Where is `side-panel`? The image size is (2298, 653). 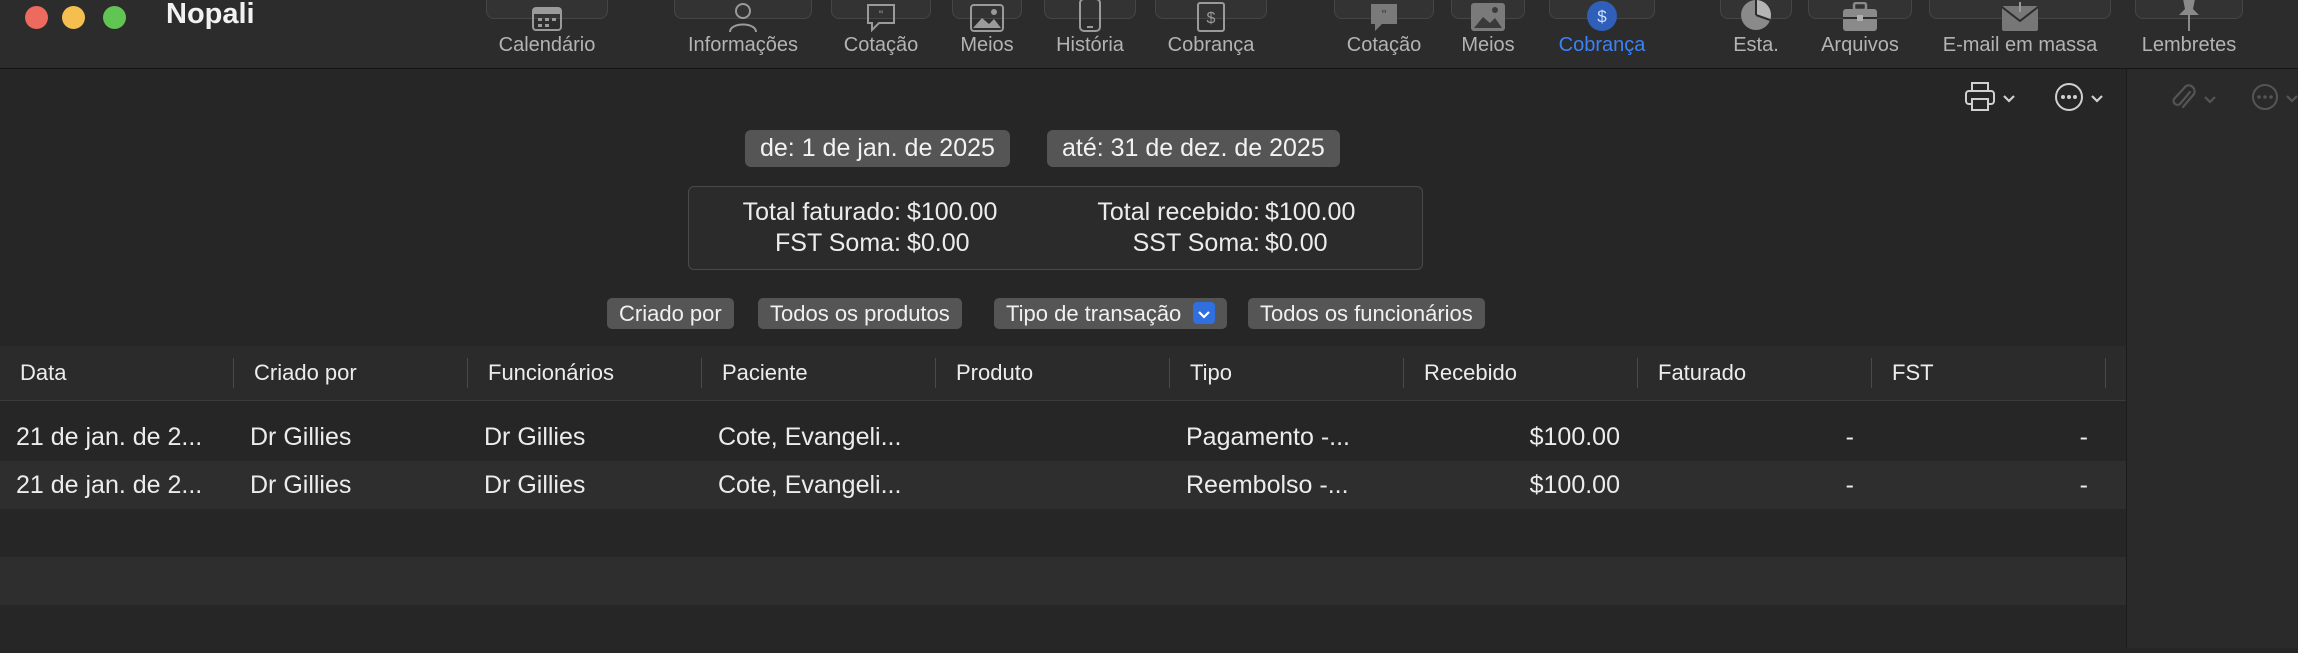 side-panel is located at coordinates (2212, 358).